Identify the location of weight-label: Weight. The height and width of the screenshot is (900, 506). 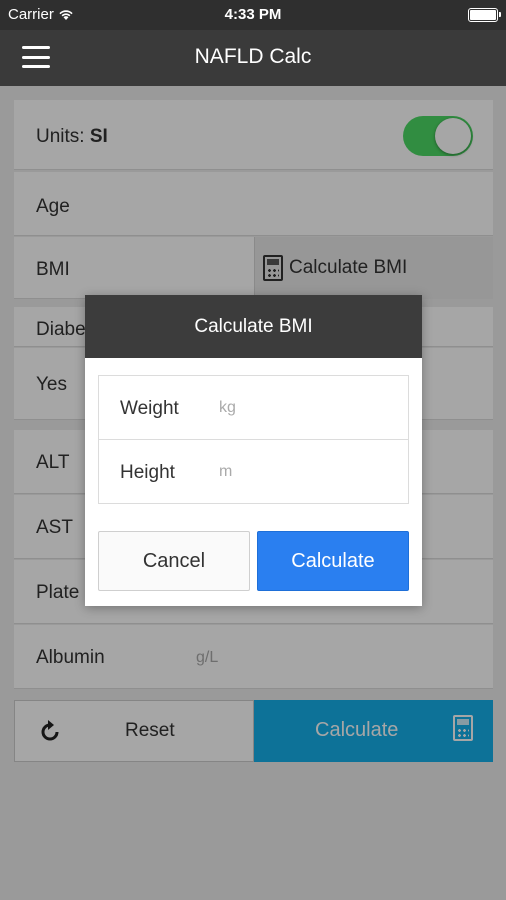
(149, 408).